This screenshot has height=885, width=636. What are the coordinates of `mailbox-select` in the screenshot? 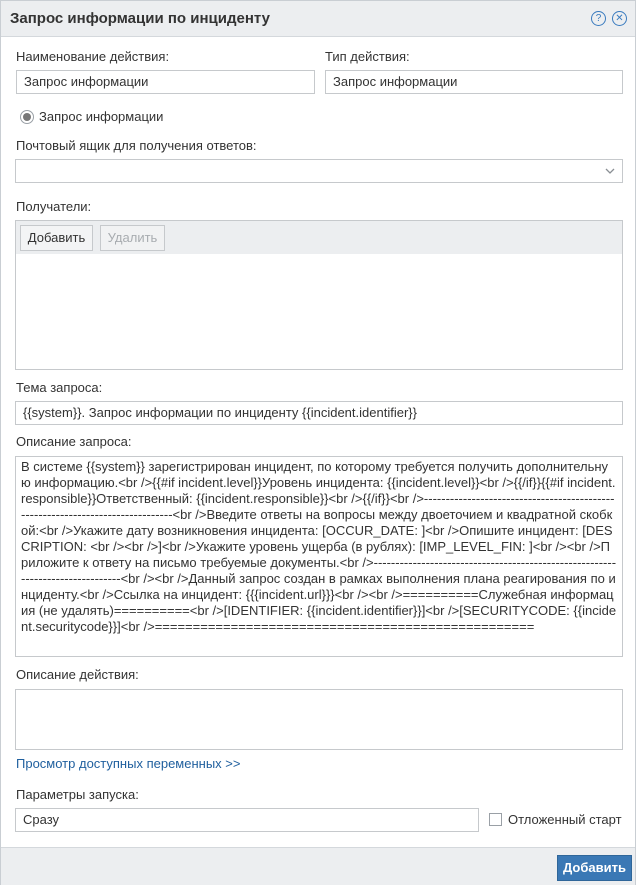 It's located at (319, 171).